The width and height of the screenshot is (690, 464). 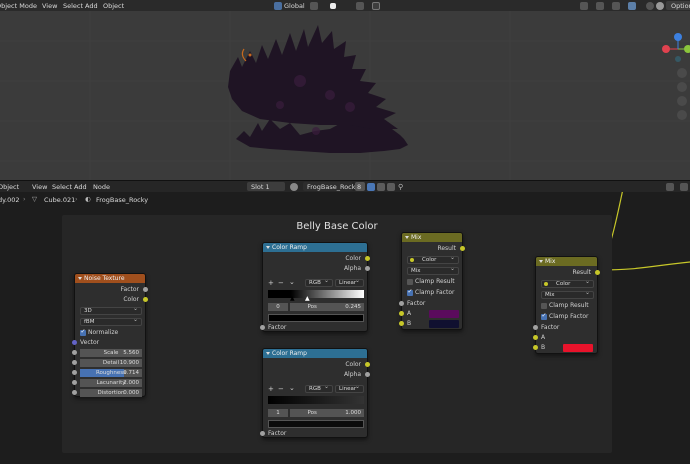 What do you see at coordinates (314, 5) in the screenshot?
I see `pivot-icon` at bounding box center [314, 5].